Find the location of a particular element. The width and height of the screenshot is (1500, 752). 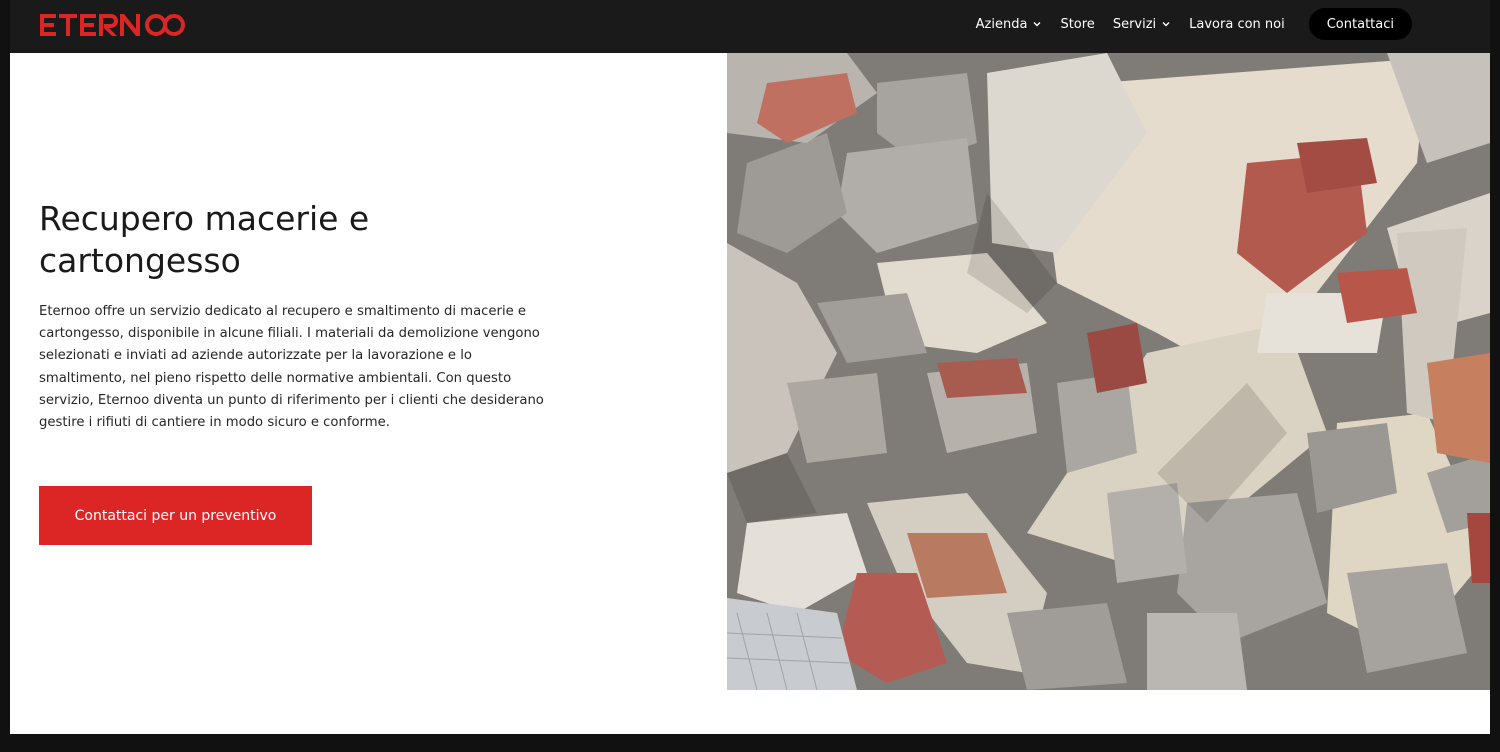

nav-item-label: Lavora con noi is located at coordinates (1237, 24).